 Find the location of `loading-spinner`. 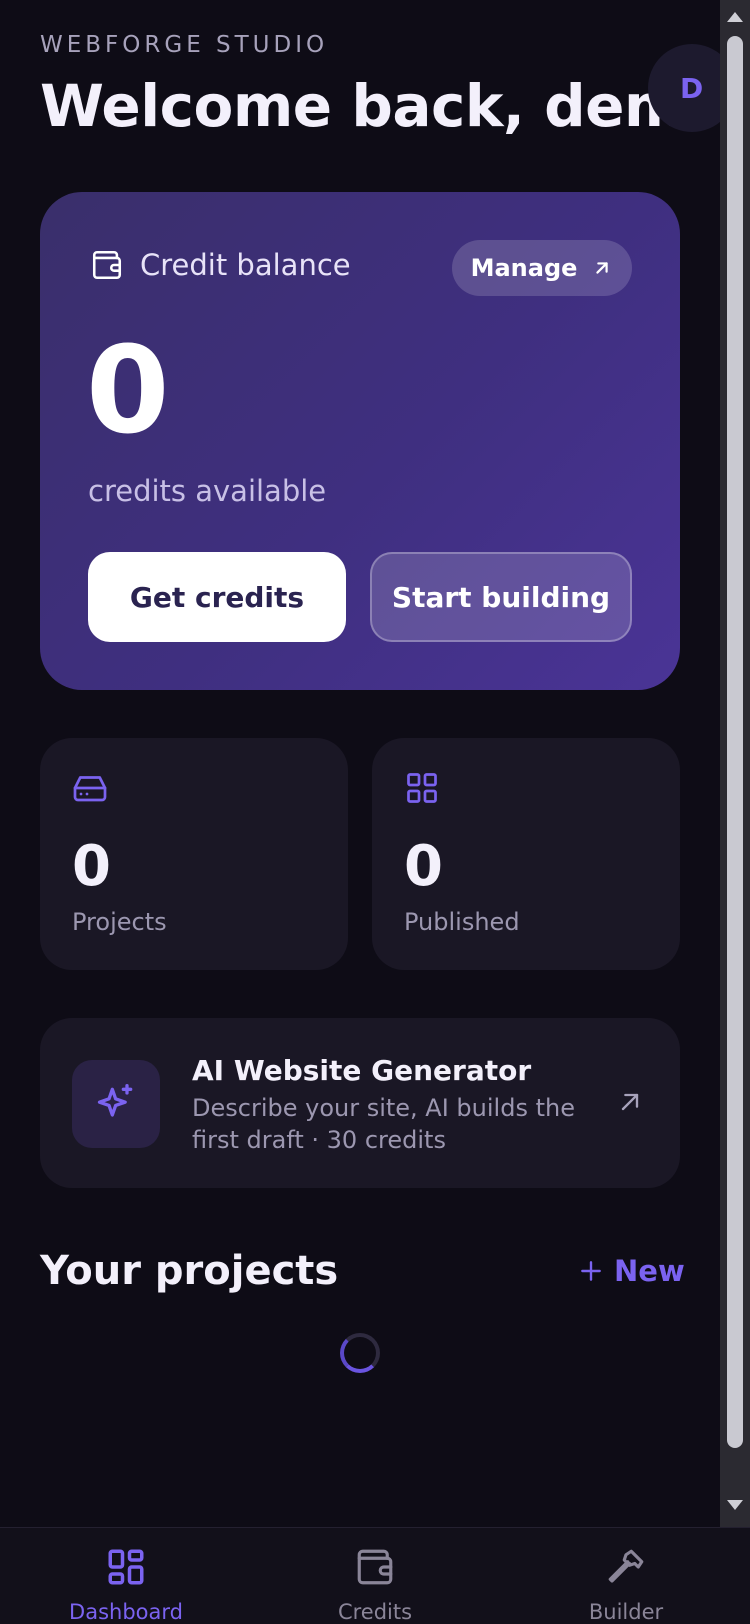

loading-spinner is located at coordinates (360, 1353).